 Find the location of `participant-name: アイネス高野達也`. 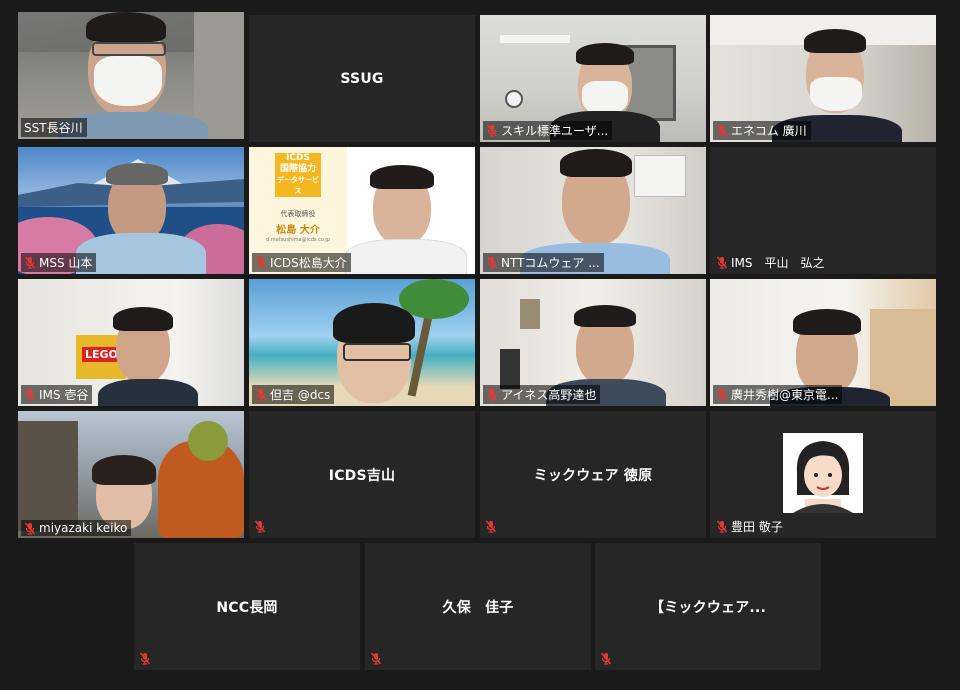

participant-name: アイネス高野達也 is located at coordinates (549, 395).